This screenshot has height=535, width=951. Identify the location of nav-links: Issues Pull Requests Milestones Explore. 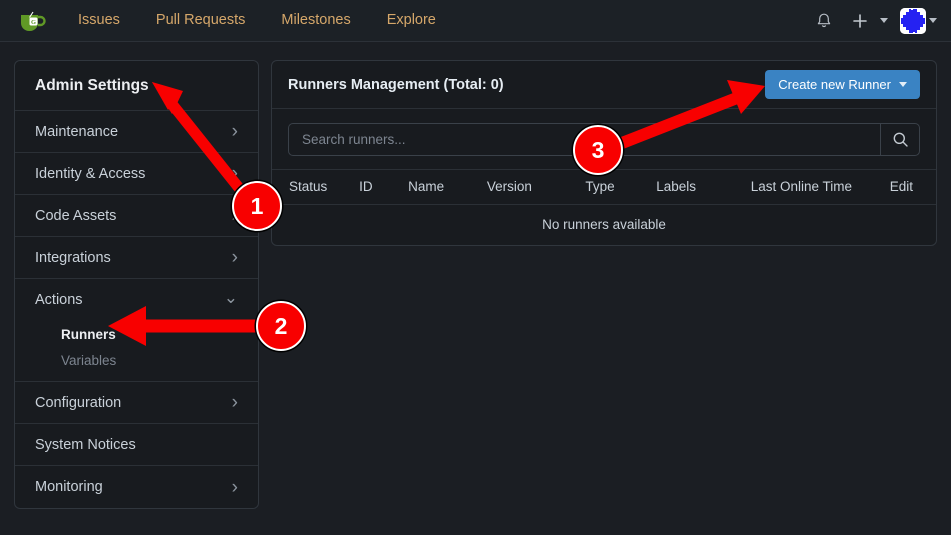
(257, 20).